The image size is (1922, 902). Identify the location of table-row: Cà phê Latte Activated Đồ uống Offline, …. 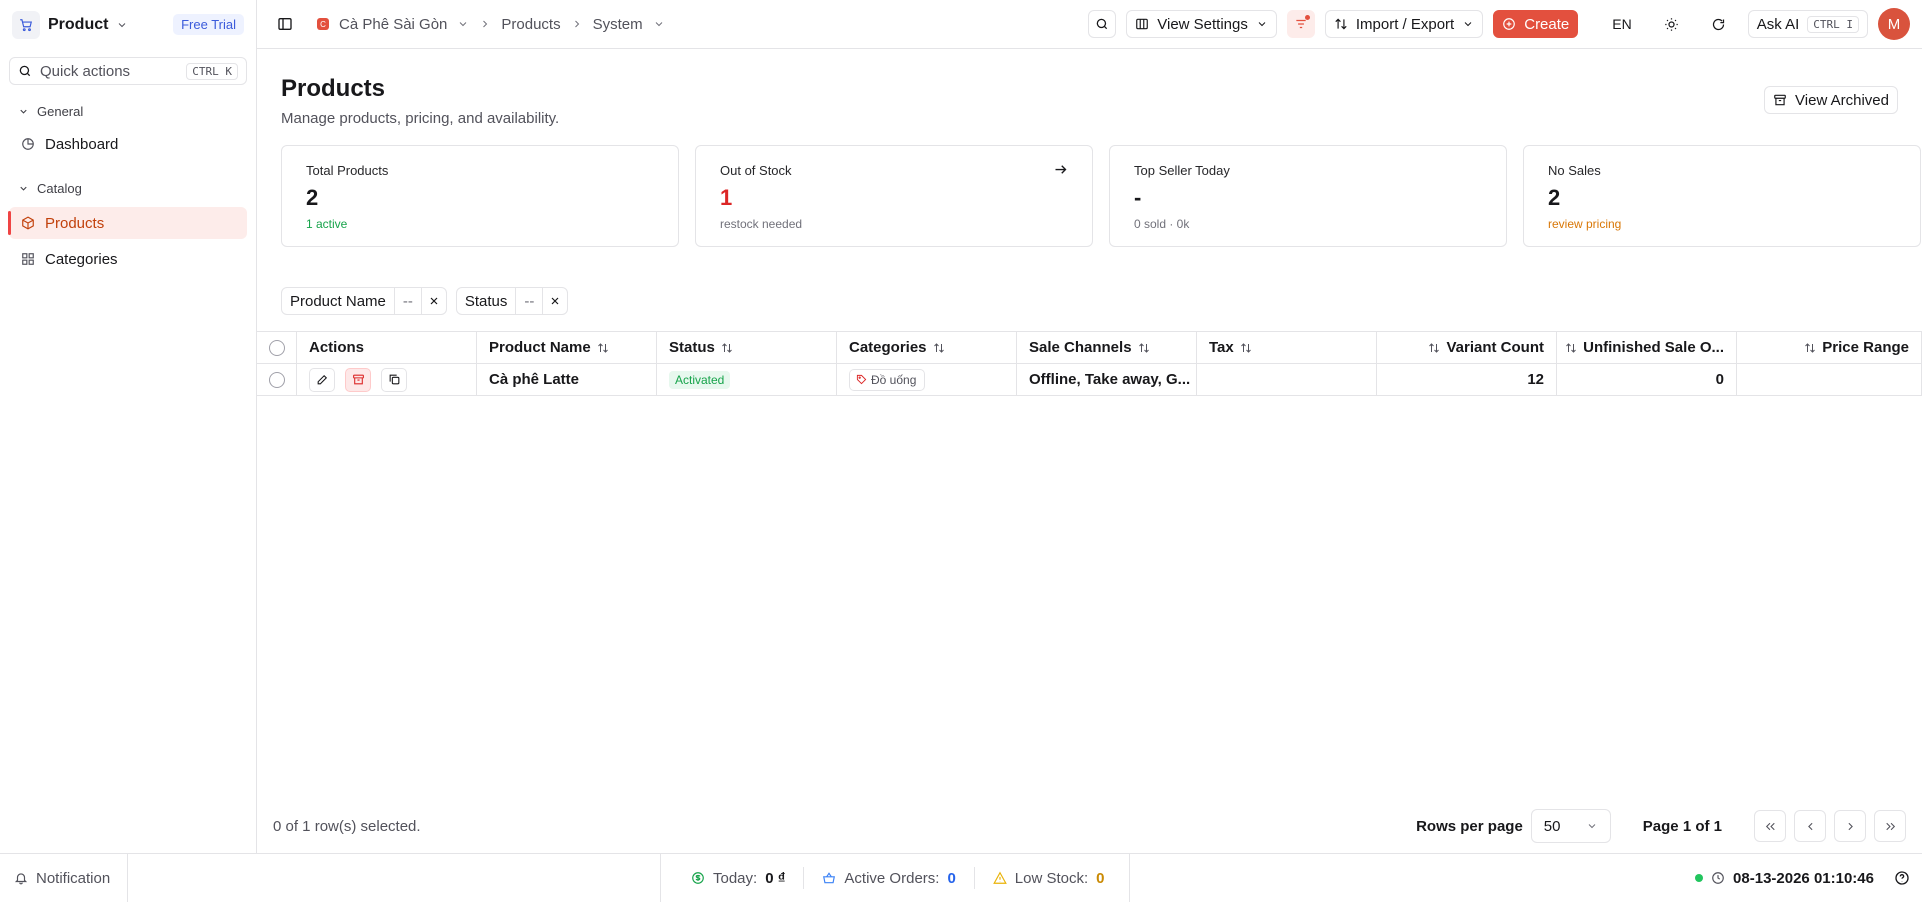
(1089, 380).